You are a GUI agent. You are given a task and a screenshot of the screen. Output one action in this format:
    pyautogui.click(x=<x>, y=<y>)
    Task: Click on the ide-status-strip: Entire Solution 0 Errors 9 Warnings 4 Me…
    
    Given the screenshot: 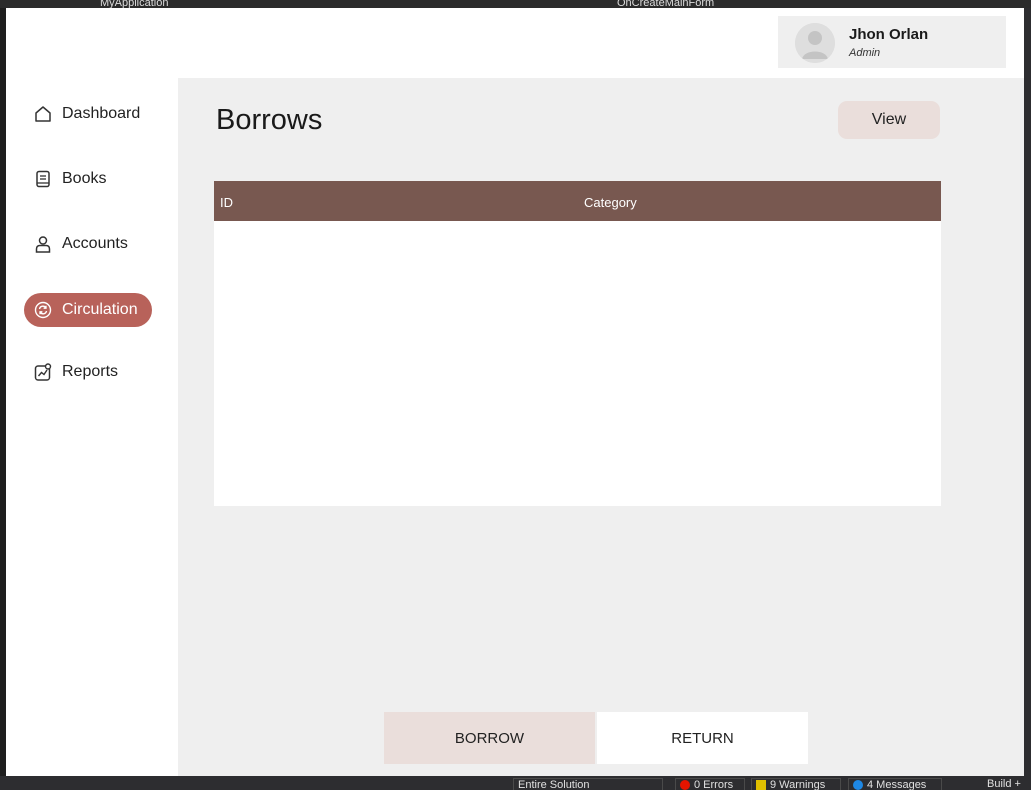 What is the action you would take?
    pyautogui.click(x=515, y=783)
    